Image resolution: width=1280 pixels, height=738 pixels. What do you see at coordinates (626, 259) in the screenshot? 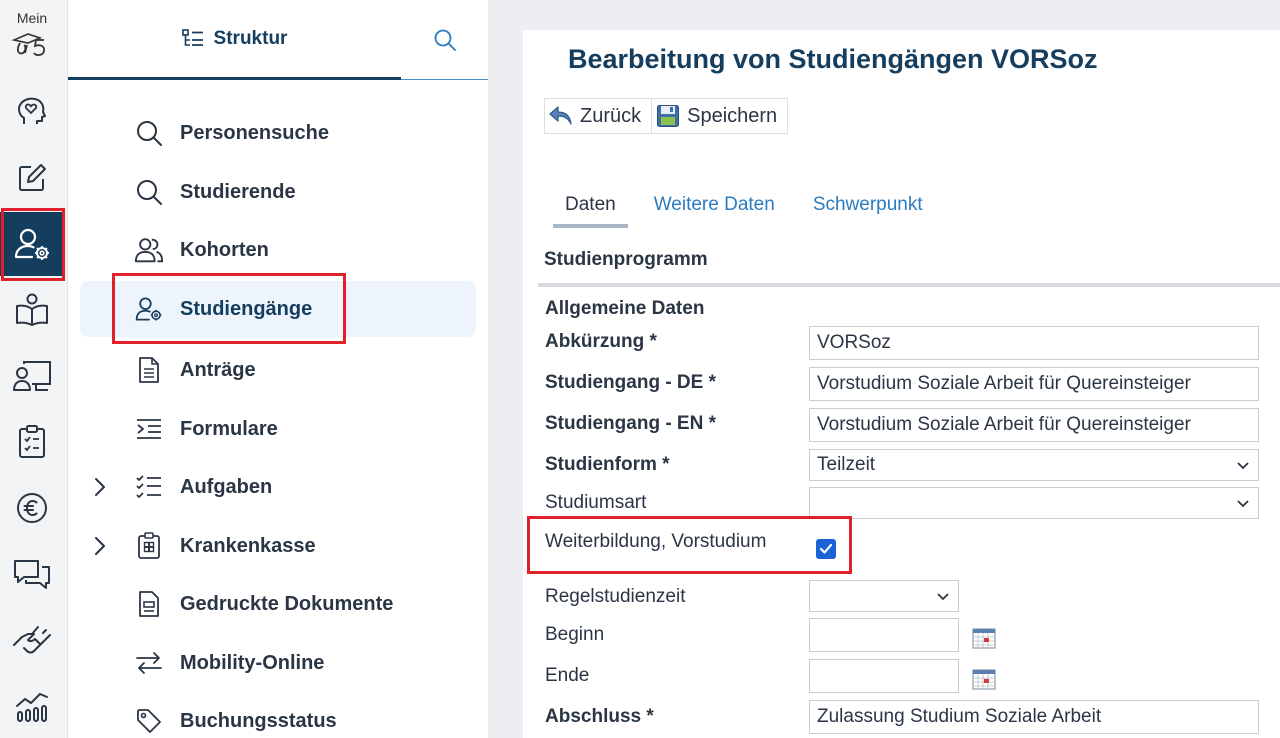
I see `section-title: Studienprogramm` at bounding box center [626, 259].